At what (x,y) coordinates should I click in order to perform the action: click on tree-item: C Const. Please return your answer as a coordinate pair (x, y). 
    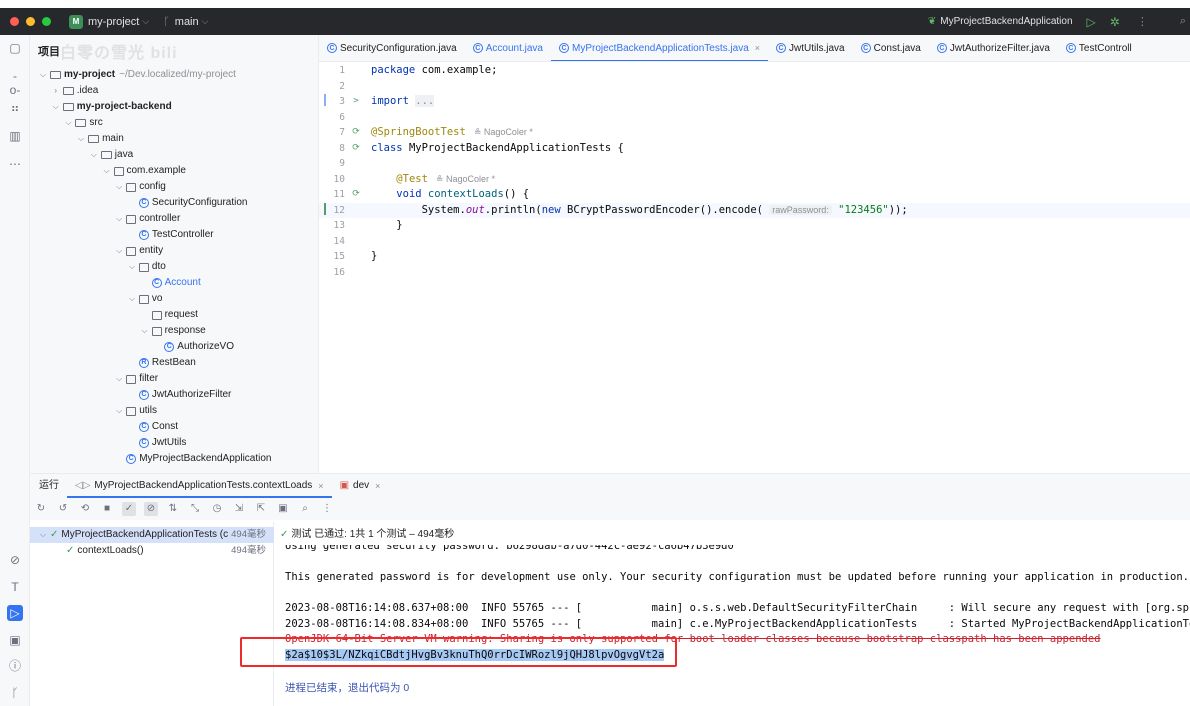
    Looking at the image, I should click on (152, 427).